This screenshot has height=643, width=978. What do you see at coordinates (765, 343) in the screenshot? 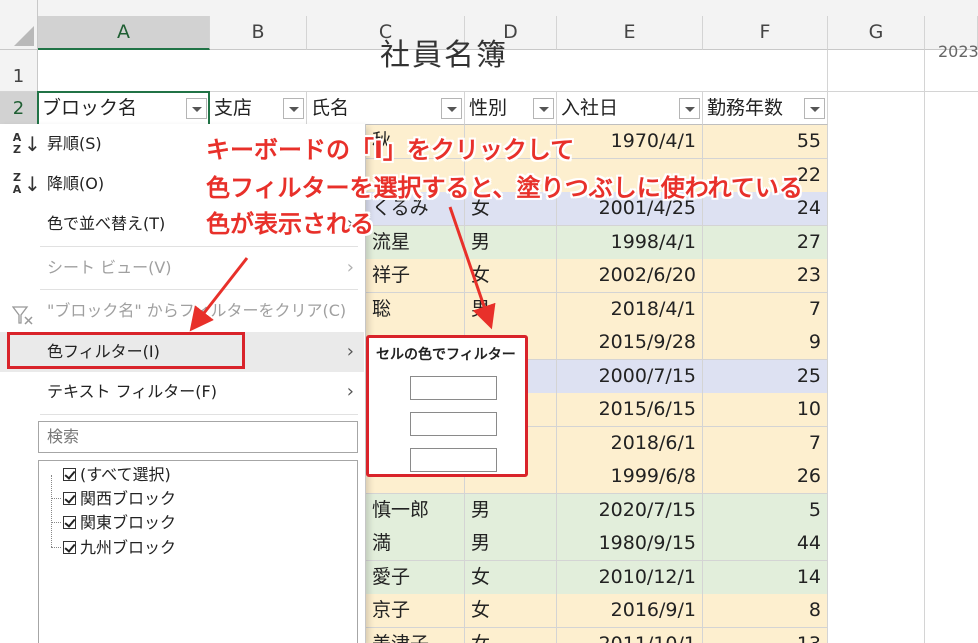
I see `cell-years: 9` at bounding box center [765, 343].